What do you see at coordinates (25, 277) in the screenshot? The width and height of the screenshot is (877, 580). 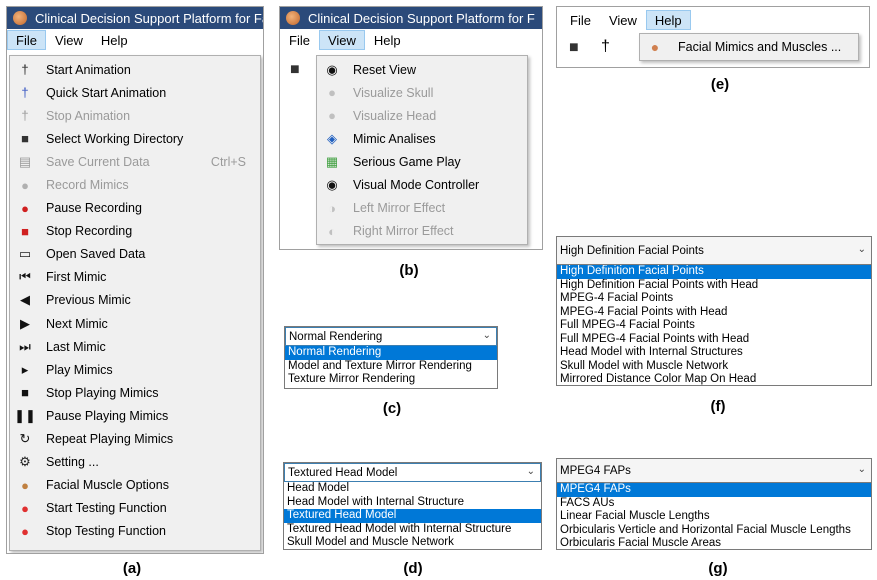 I see `first-mimic-icon: ⏮` at bounding box center [25, 277].